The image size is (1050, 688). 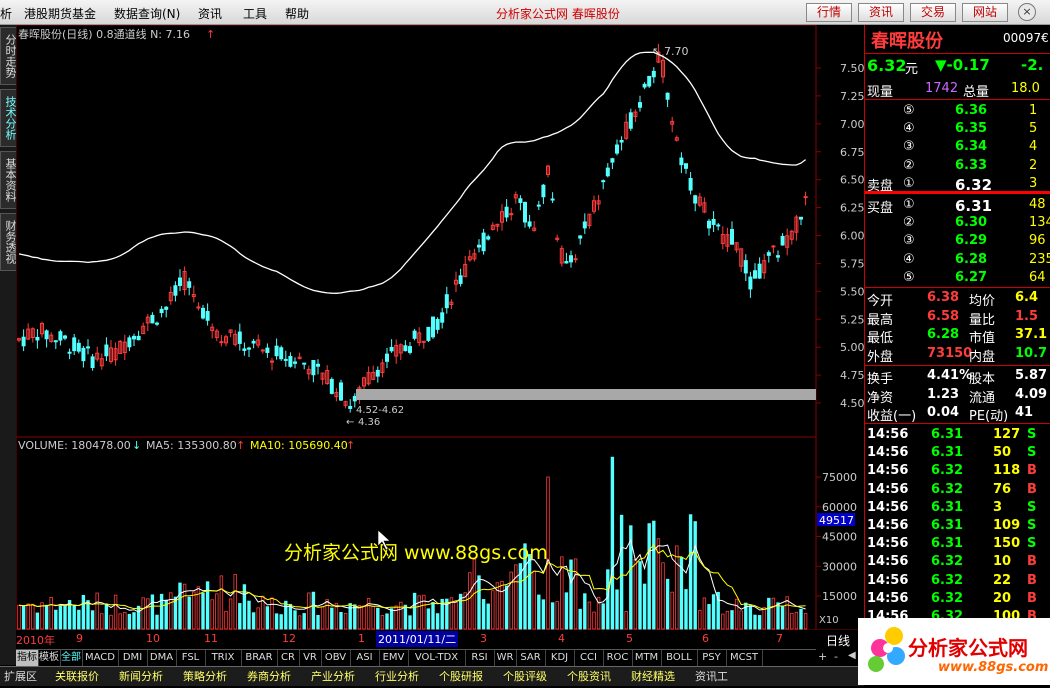 I want to click on menu-item-news: 资讯, so click(x=210, y=13).